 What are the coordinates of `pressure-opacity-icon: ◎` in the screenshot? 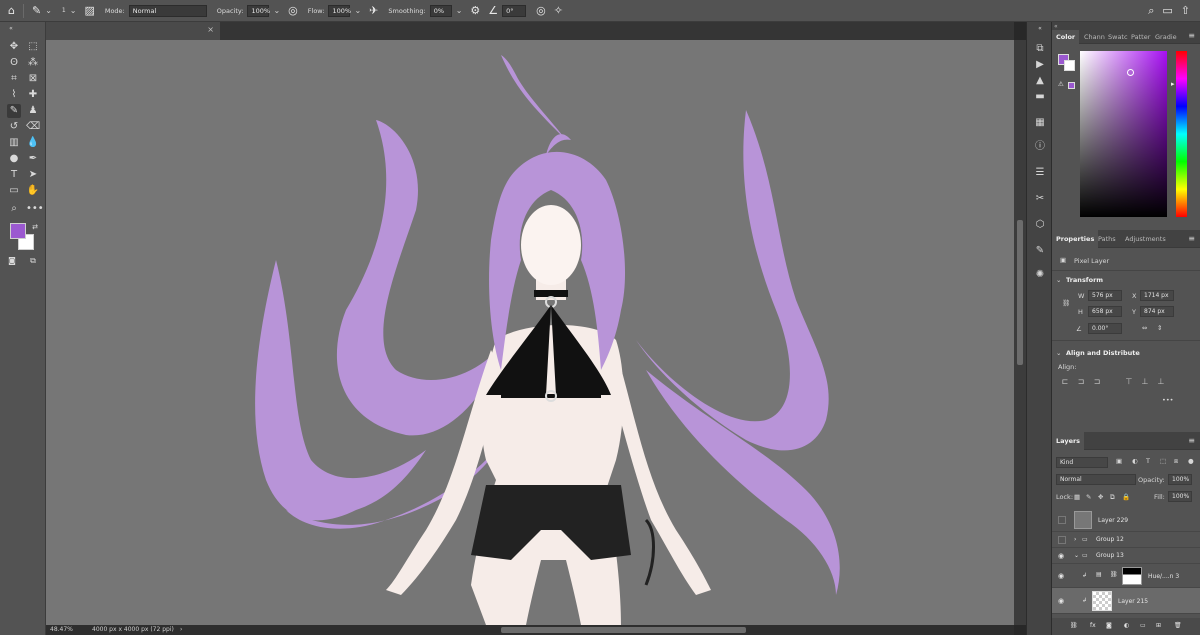 It's located at (293, 10).